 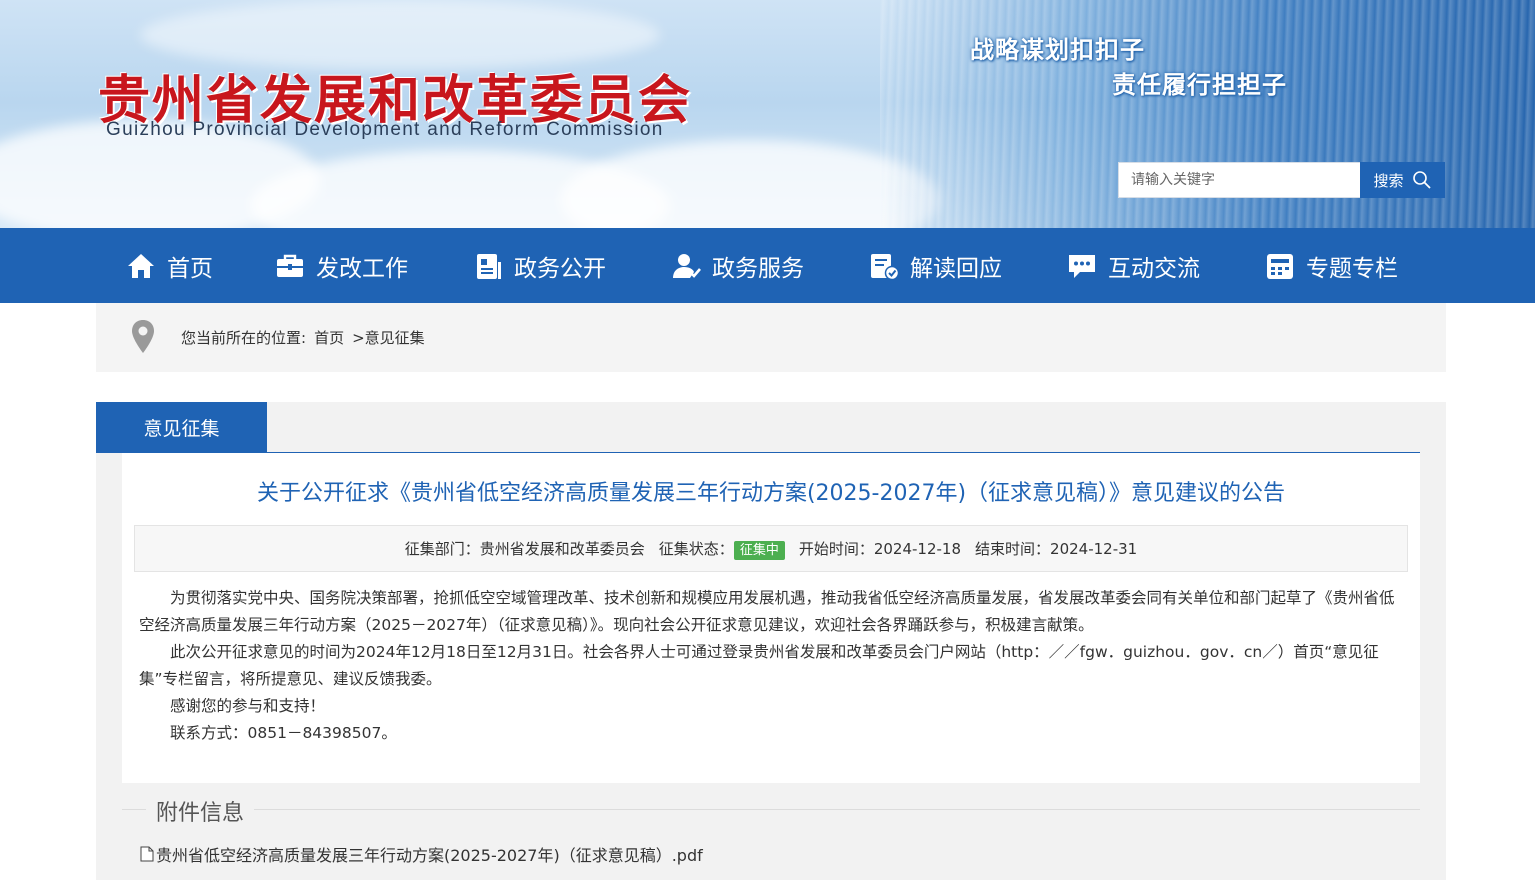 What do you see at coordinates (489, 266) in the screenshot?
I see `document-icon` at bounding box center [489, 266].